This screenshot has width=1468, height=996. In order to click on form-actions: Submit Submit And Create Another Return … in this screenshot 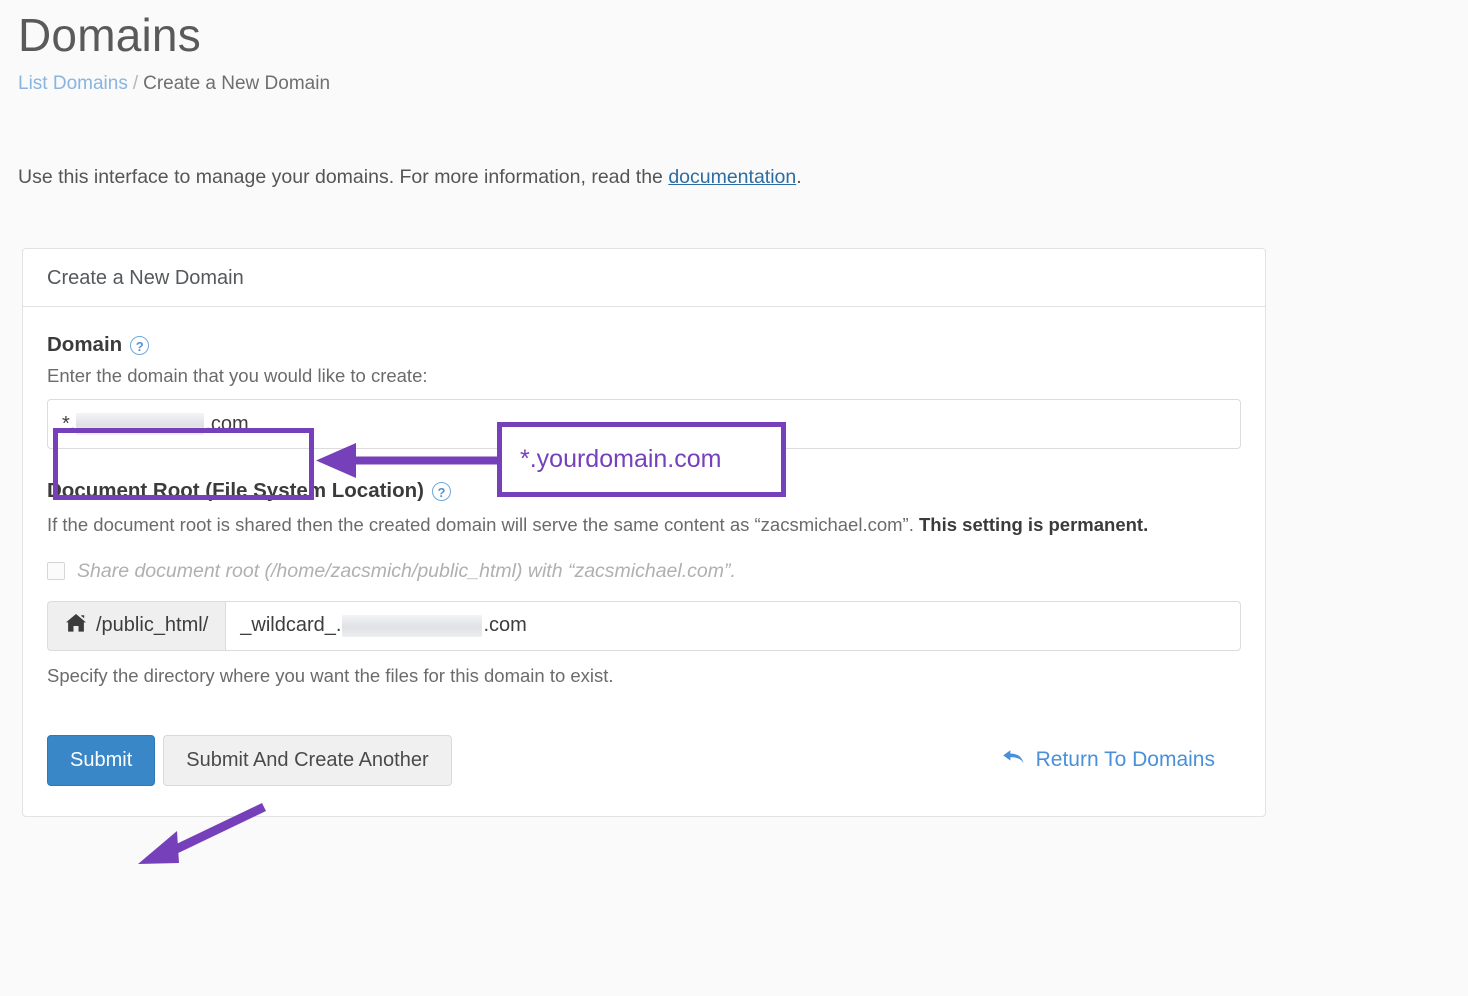, I will do `click(644, 760)`.